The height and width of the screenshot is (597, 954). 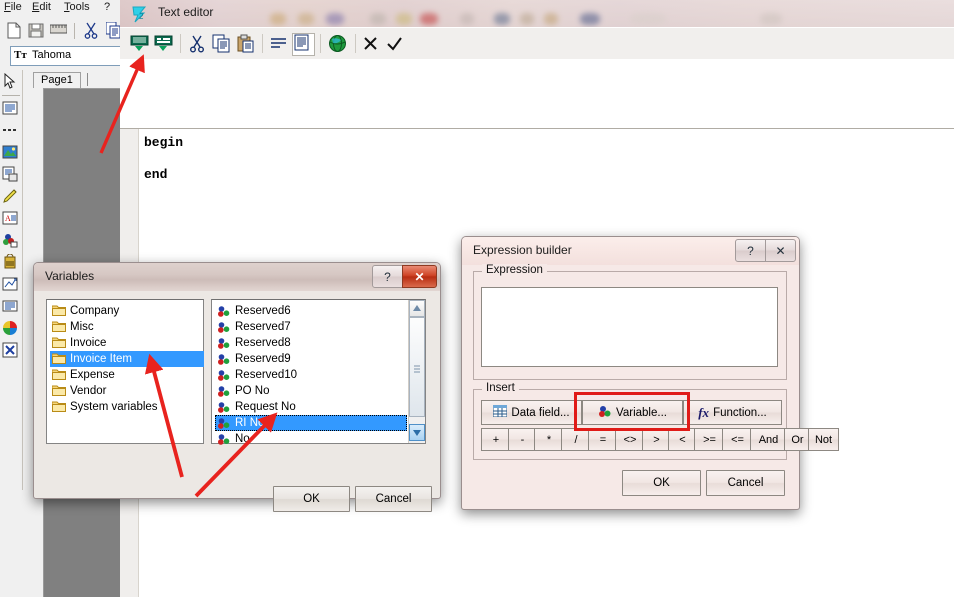 I want to click on variable-list-item: Reserved7, so click(x=311, y=327).